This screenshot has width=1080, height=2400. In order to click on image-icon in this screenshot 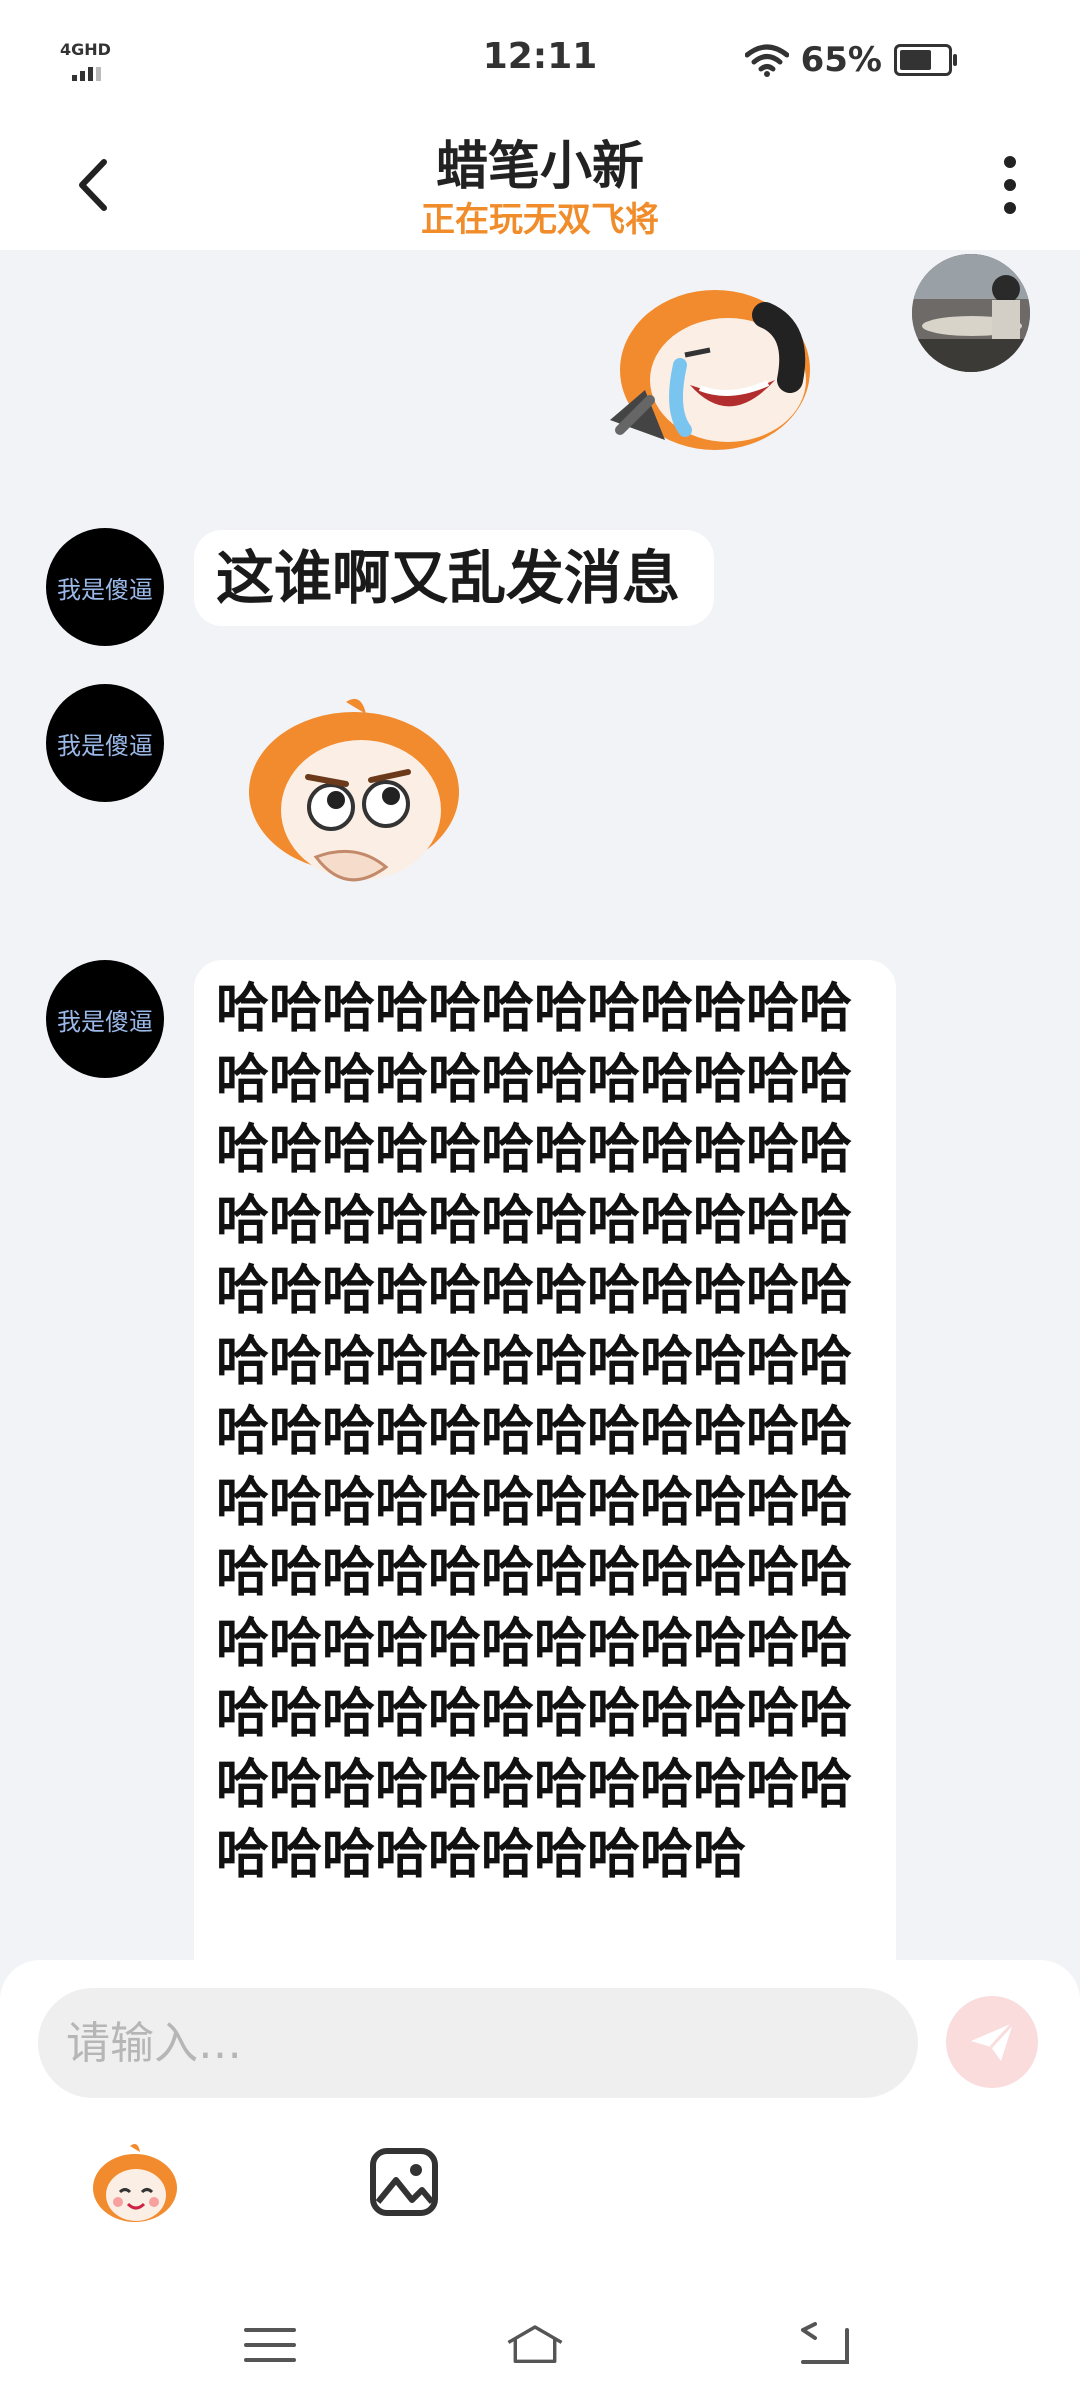, I will do `click(404, 2182)`.